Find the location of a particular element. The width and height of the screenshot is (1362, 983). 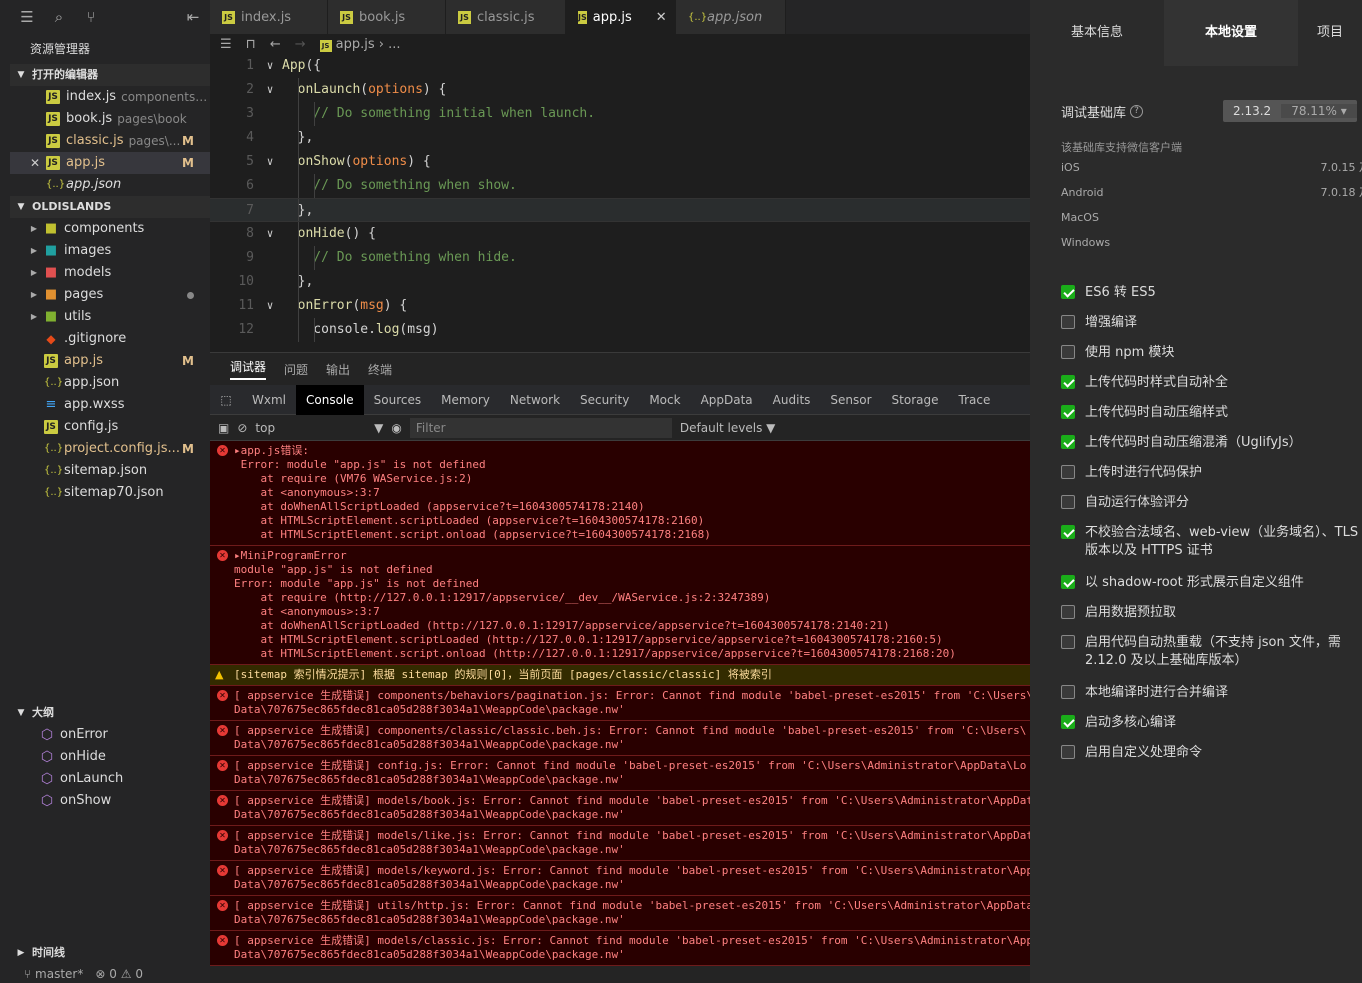

source-control-icon: ⑂ is located at coordinates (91, 17).